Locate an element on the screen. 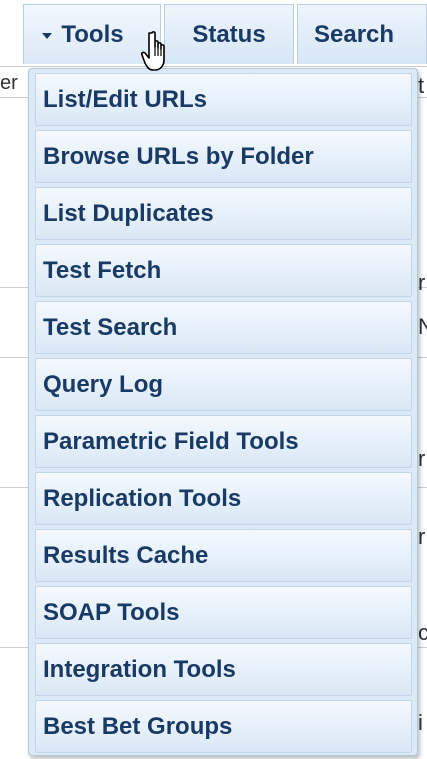  tab-search-label: Search is located at coordinates (354, 34).